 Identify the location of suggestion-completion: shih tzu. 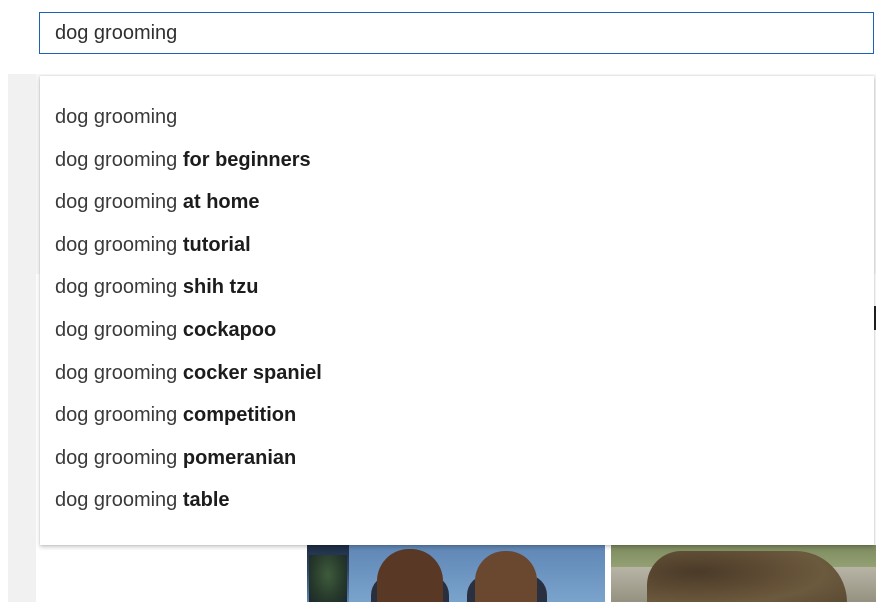
(220, 287).